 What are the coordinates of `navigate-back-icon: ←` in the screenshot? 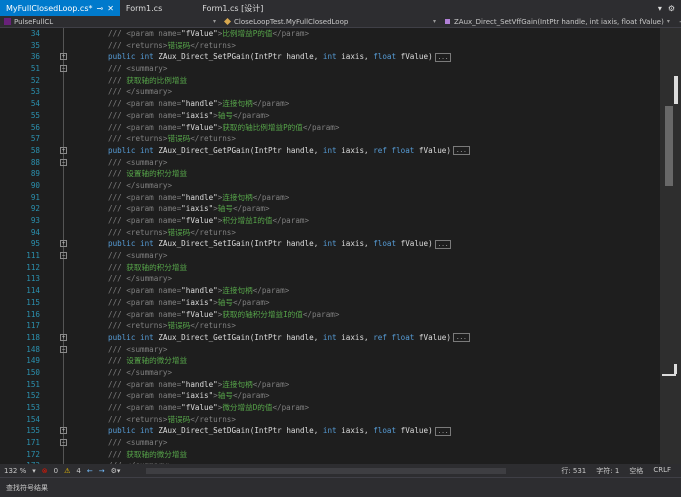 It's located at (90, 471).